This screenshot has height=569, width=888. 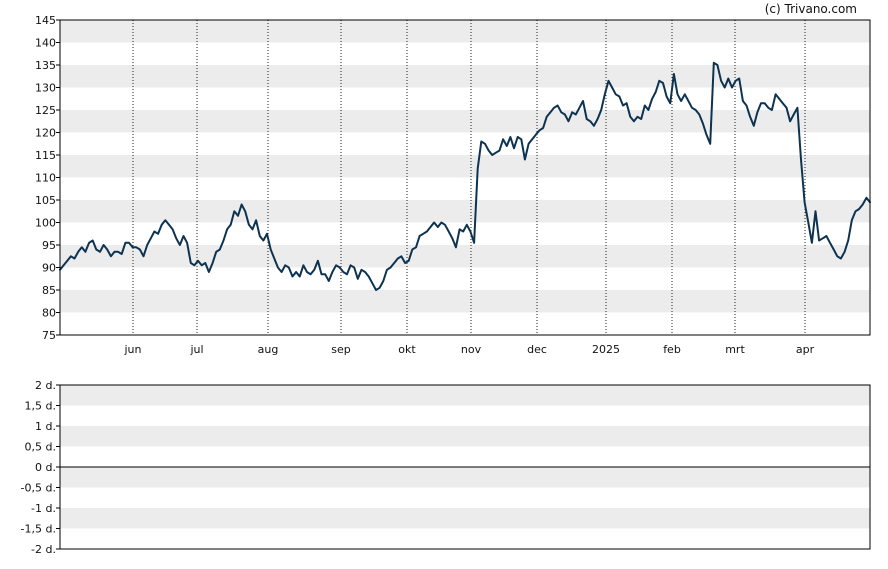 What do you see at coordinates (196, 349) in the screenshot?
I see `x-tick-label: jul` at bounding box center [196, 349].